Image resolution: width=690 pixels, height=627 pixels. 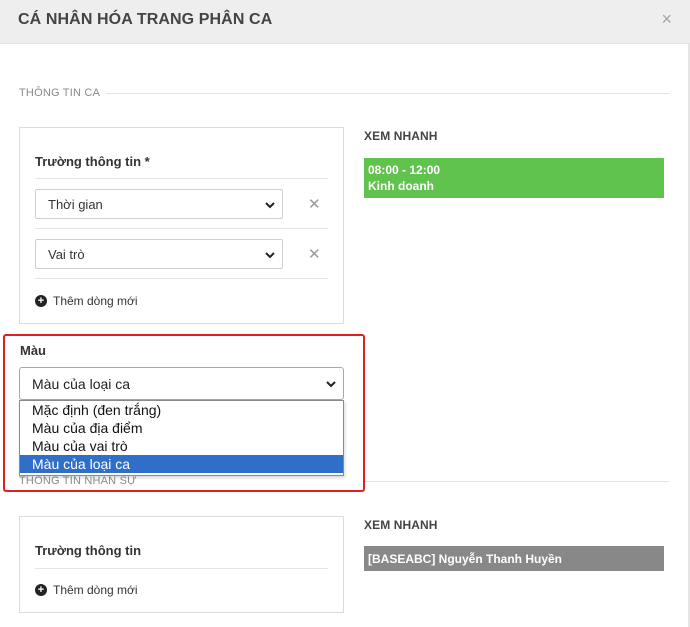 I want to click on shift-preview-card: 08:00 - 12:00 Kinh doanh, so click(x=514, y=178).